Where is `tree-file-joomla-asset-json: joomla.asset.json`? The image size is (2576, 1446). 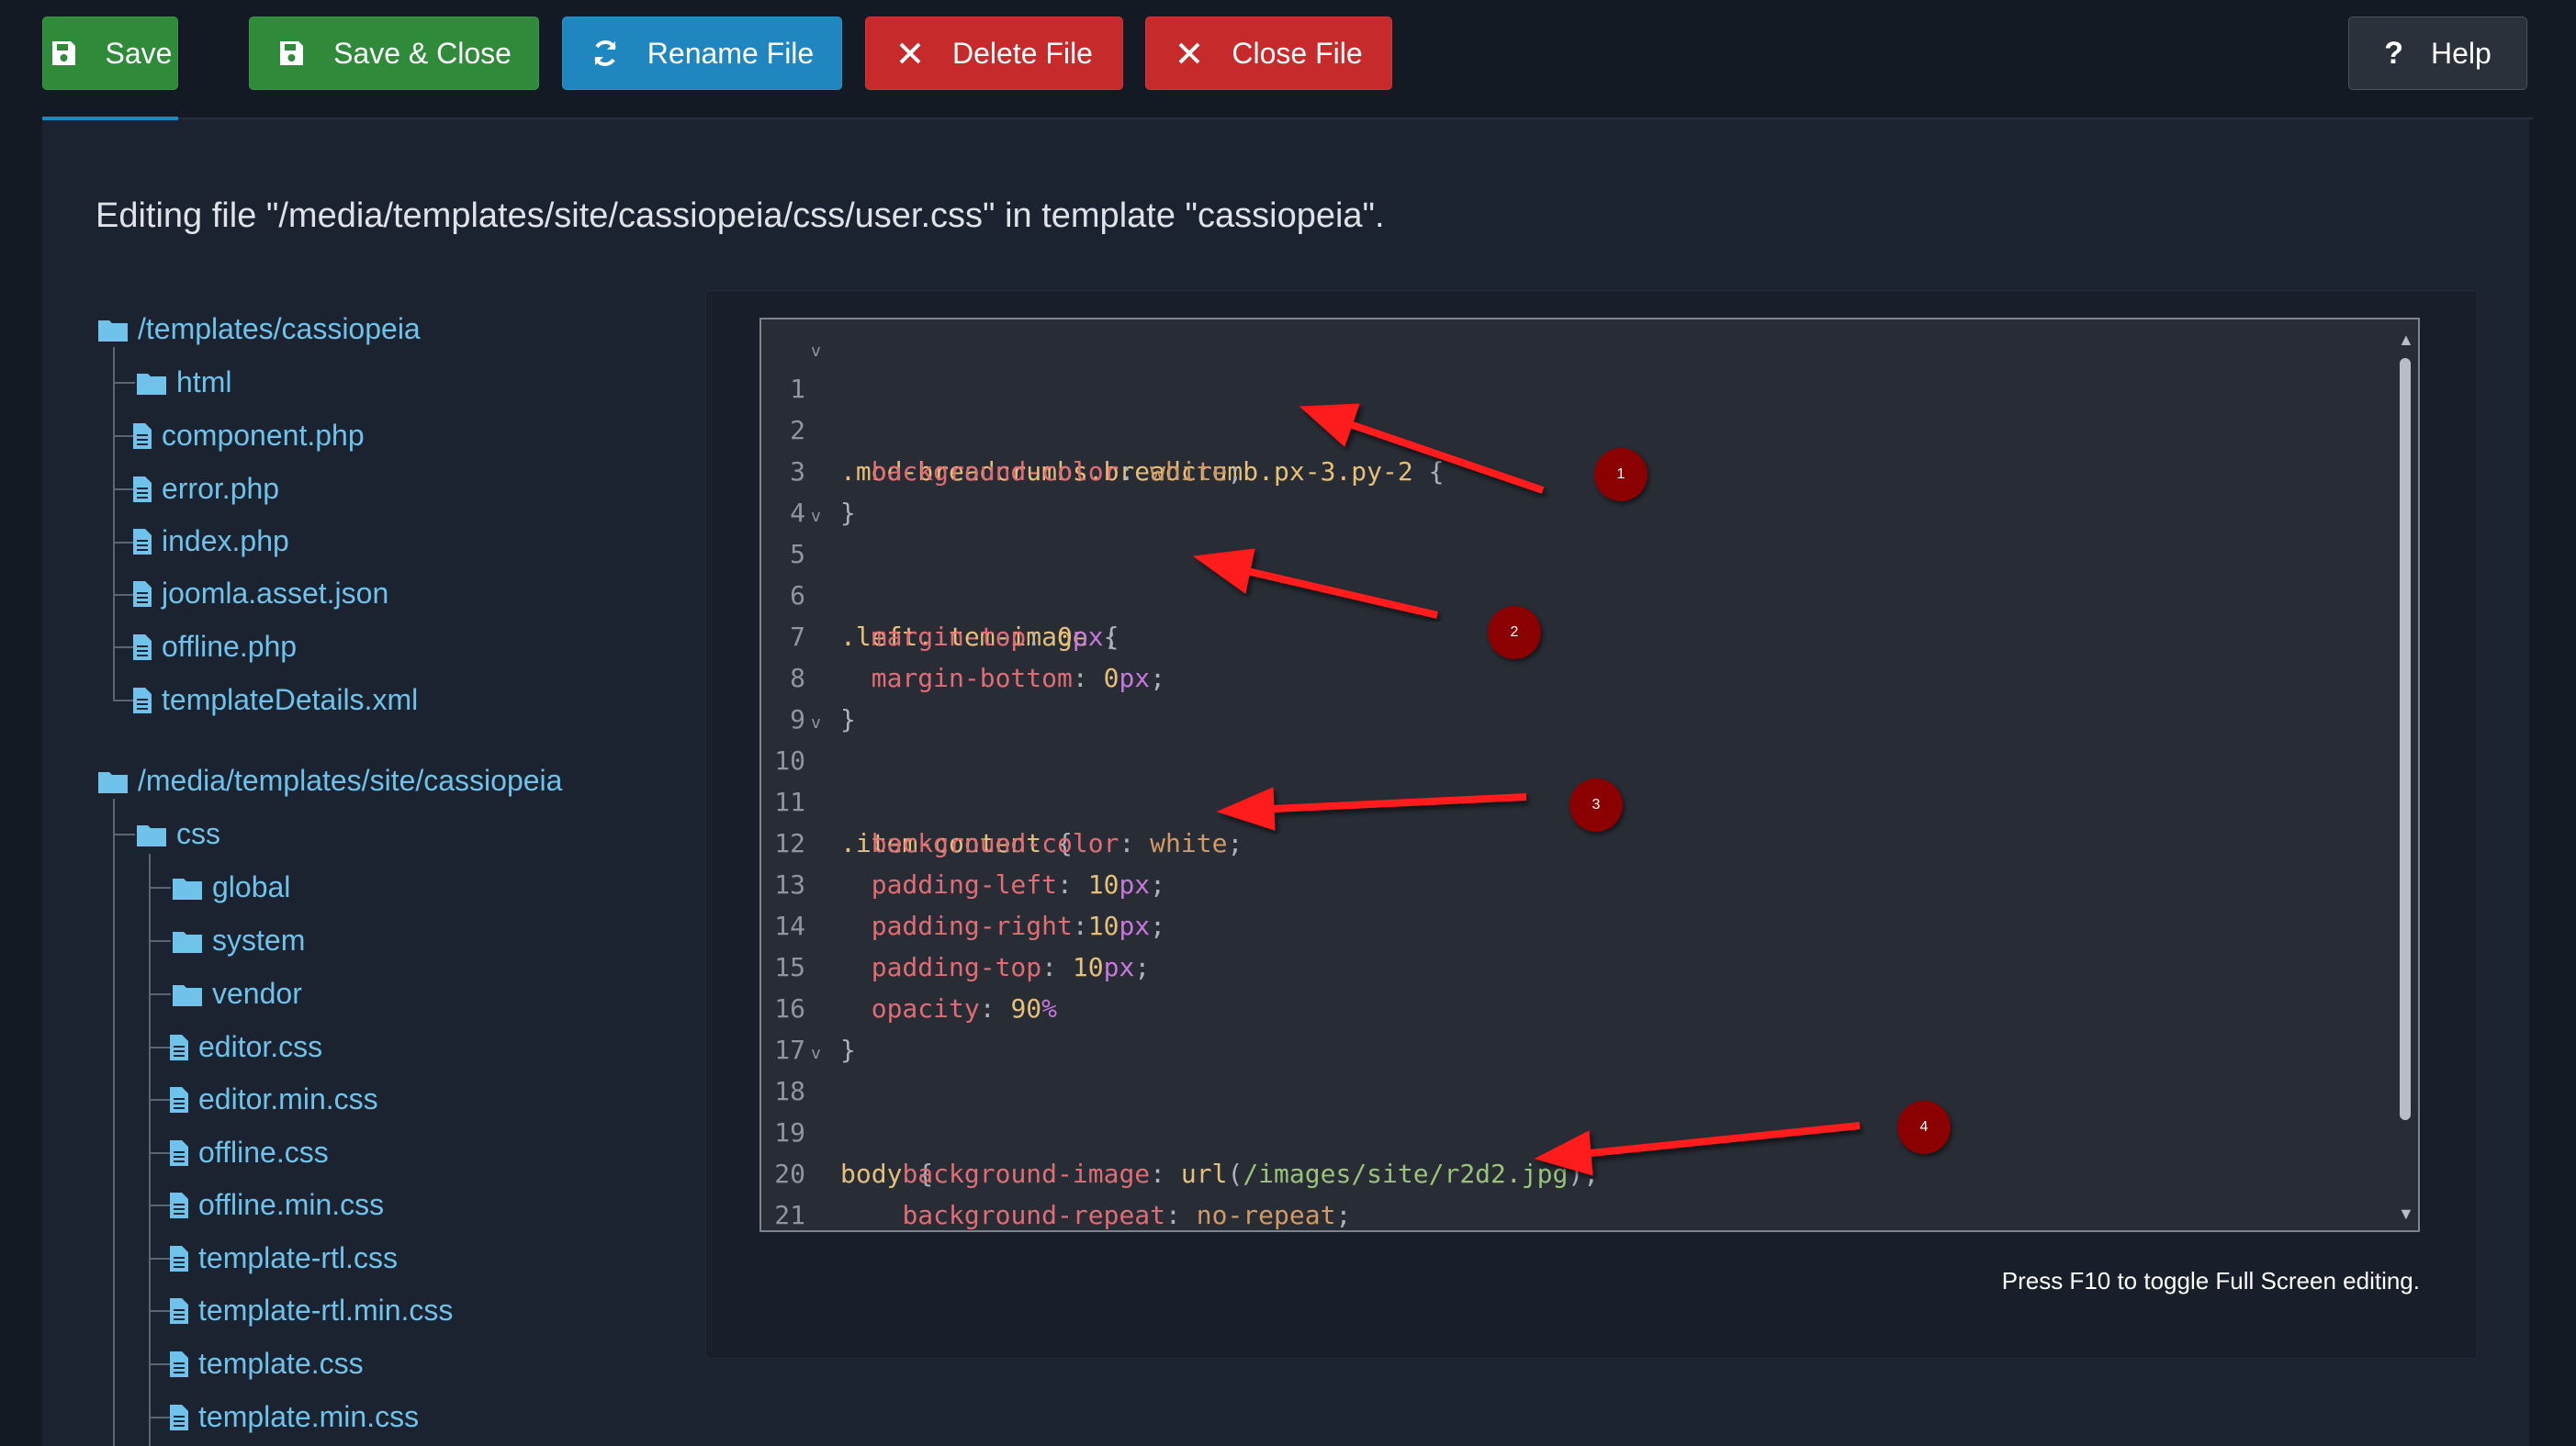 tree-file-joomla-asset-json: joomla.asset.json is located at coordinates (260, 594).